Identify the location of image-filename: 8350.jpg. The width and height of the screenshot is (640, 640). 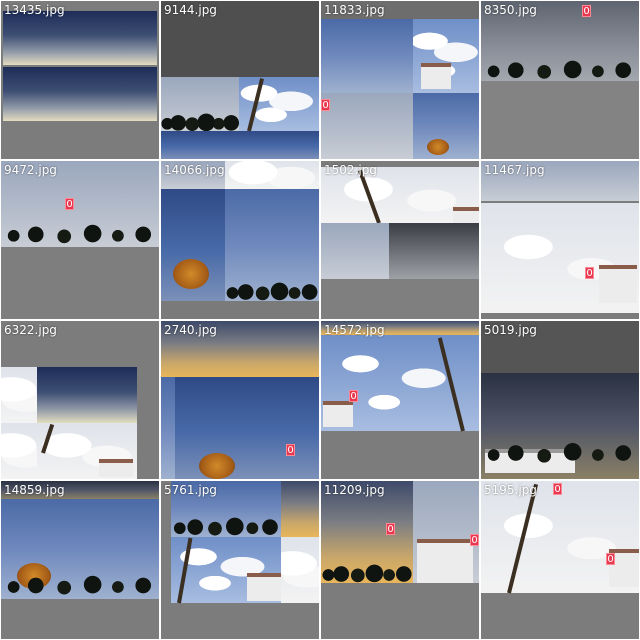
(510, 10).